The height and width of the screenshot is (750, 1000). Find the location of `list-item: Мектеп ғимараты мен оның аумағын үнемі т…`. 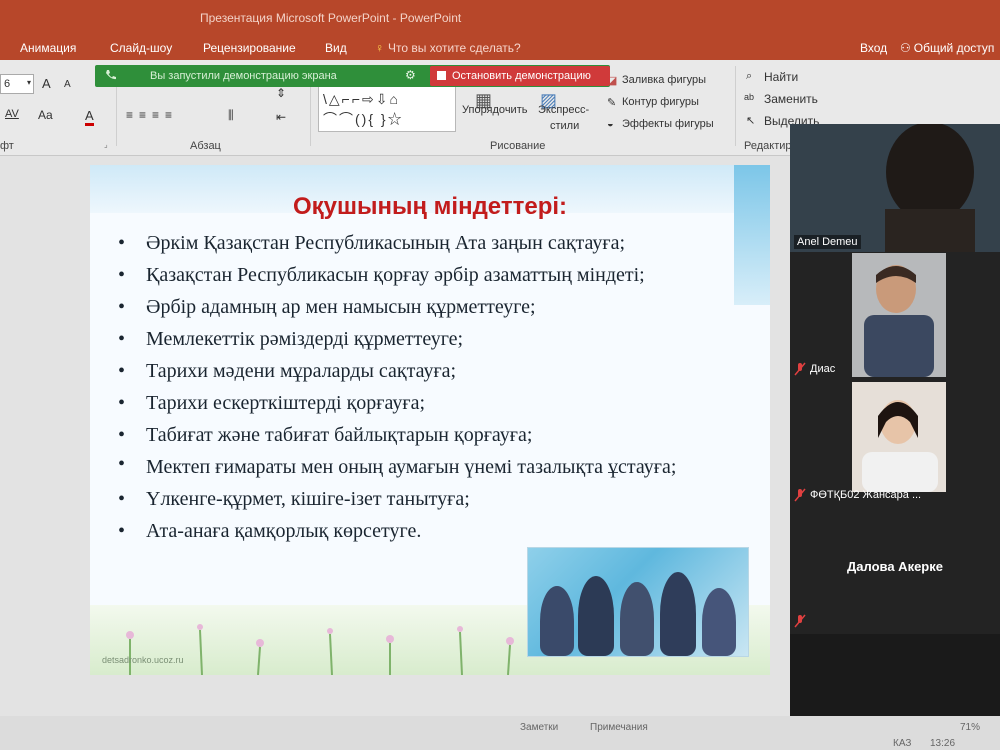

list-item: Мектеп ғимараты мен оның аумағын үнемі т… is located at coordinates (427, 467).